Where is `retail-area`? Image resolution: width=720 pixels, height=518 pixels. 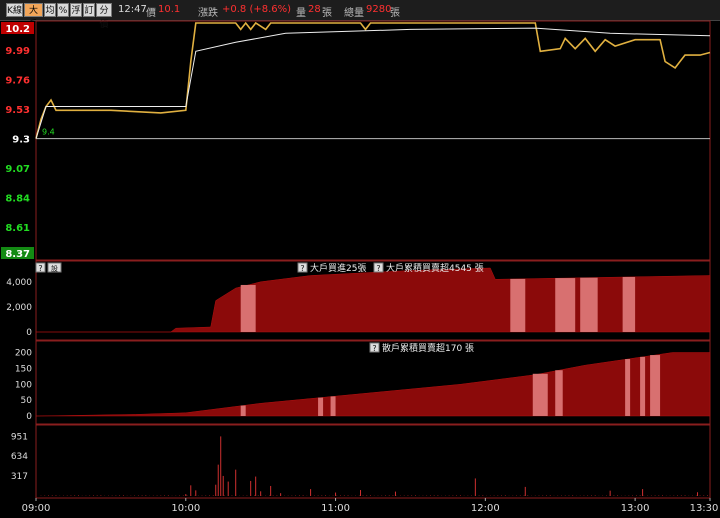
retail-area is located at coordinates (373, 384).